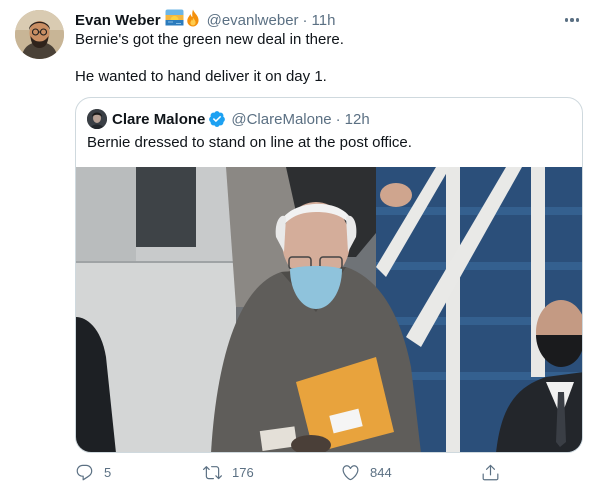 The image size is (597, 493). I want to click on quoted-author-handle: @ClareMalone, so click(281, 119).